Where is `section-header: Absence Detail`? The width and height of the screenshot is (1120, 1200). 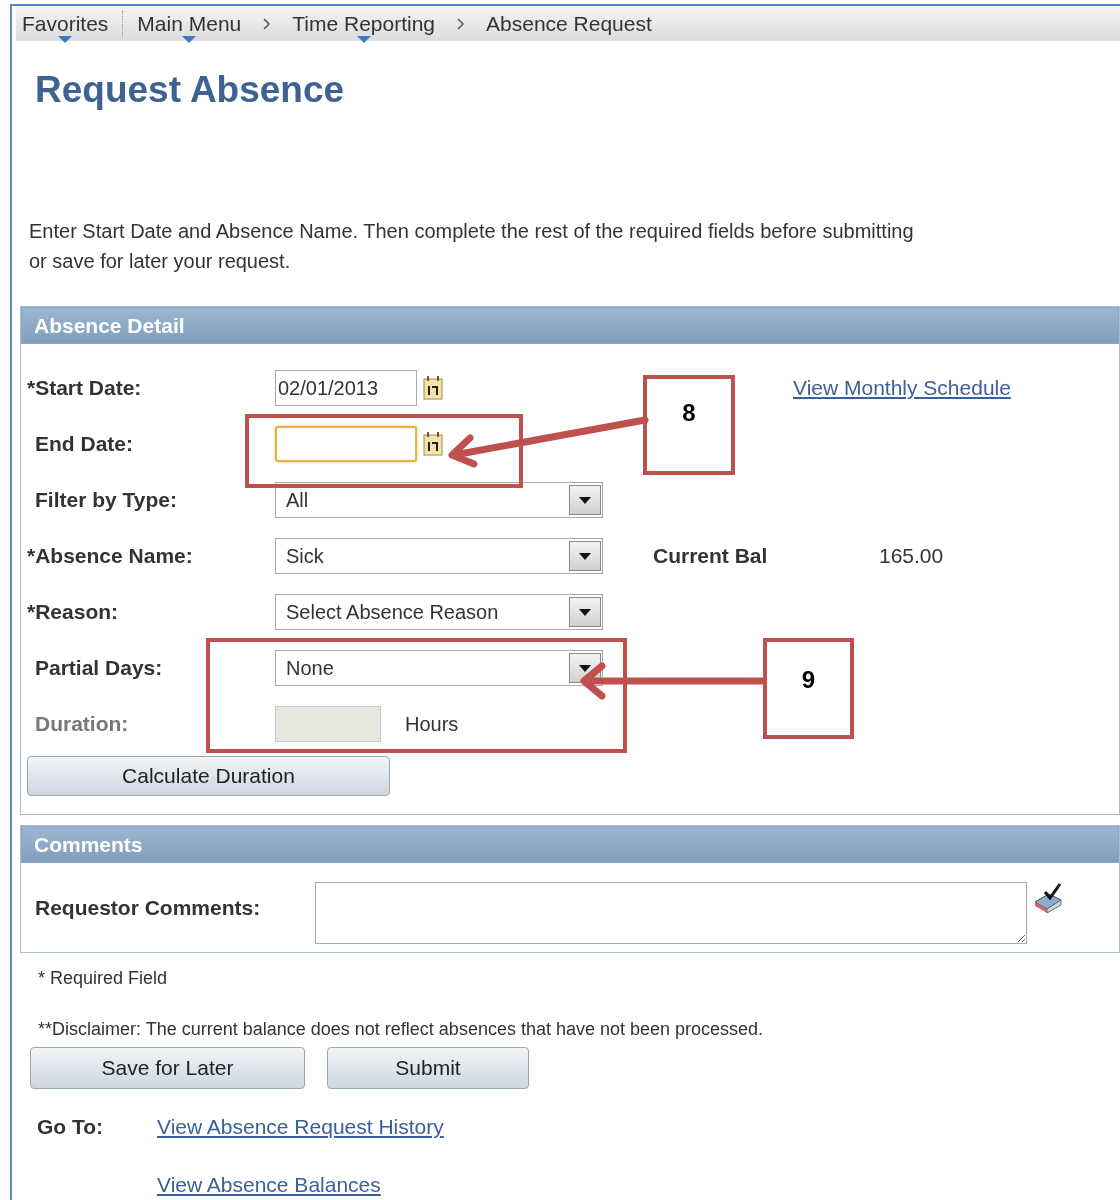 section-header: Absence Detail is located at coordinates (570, 326).